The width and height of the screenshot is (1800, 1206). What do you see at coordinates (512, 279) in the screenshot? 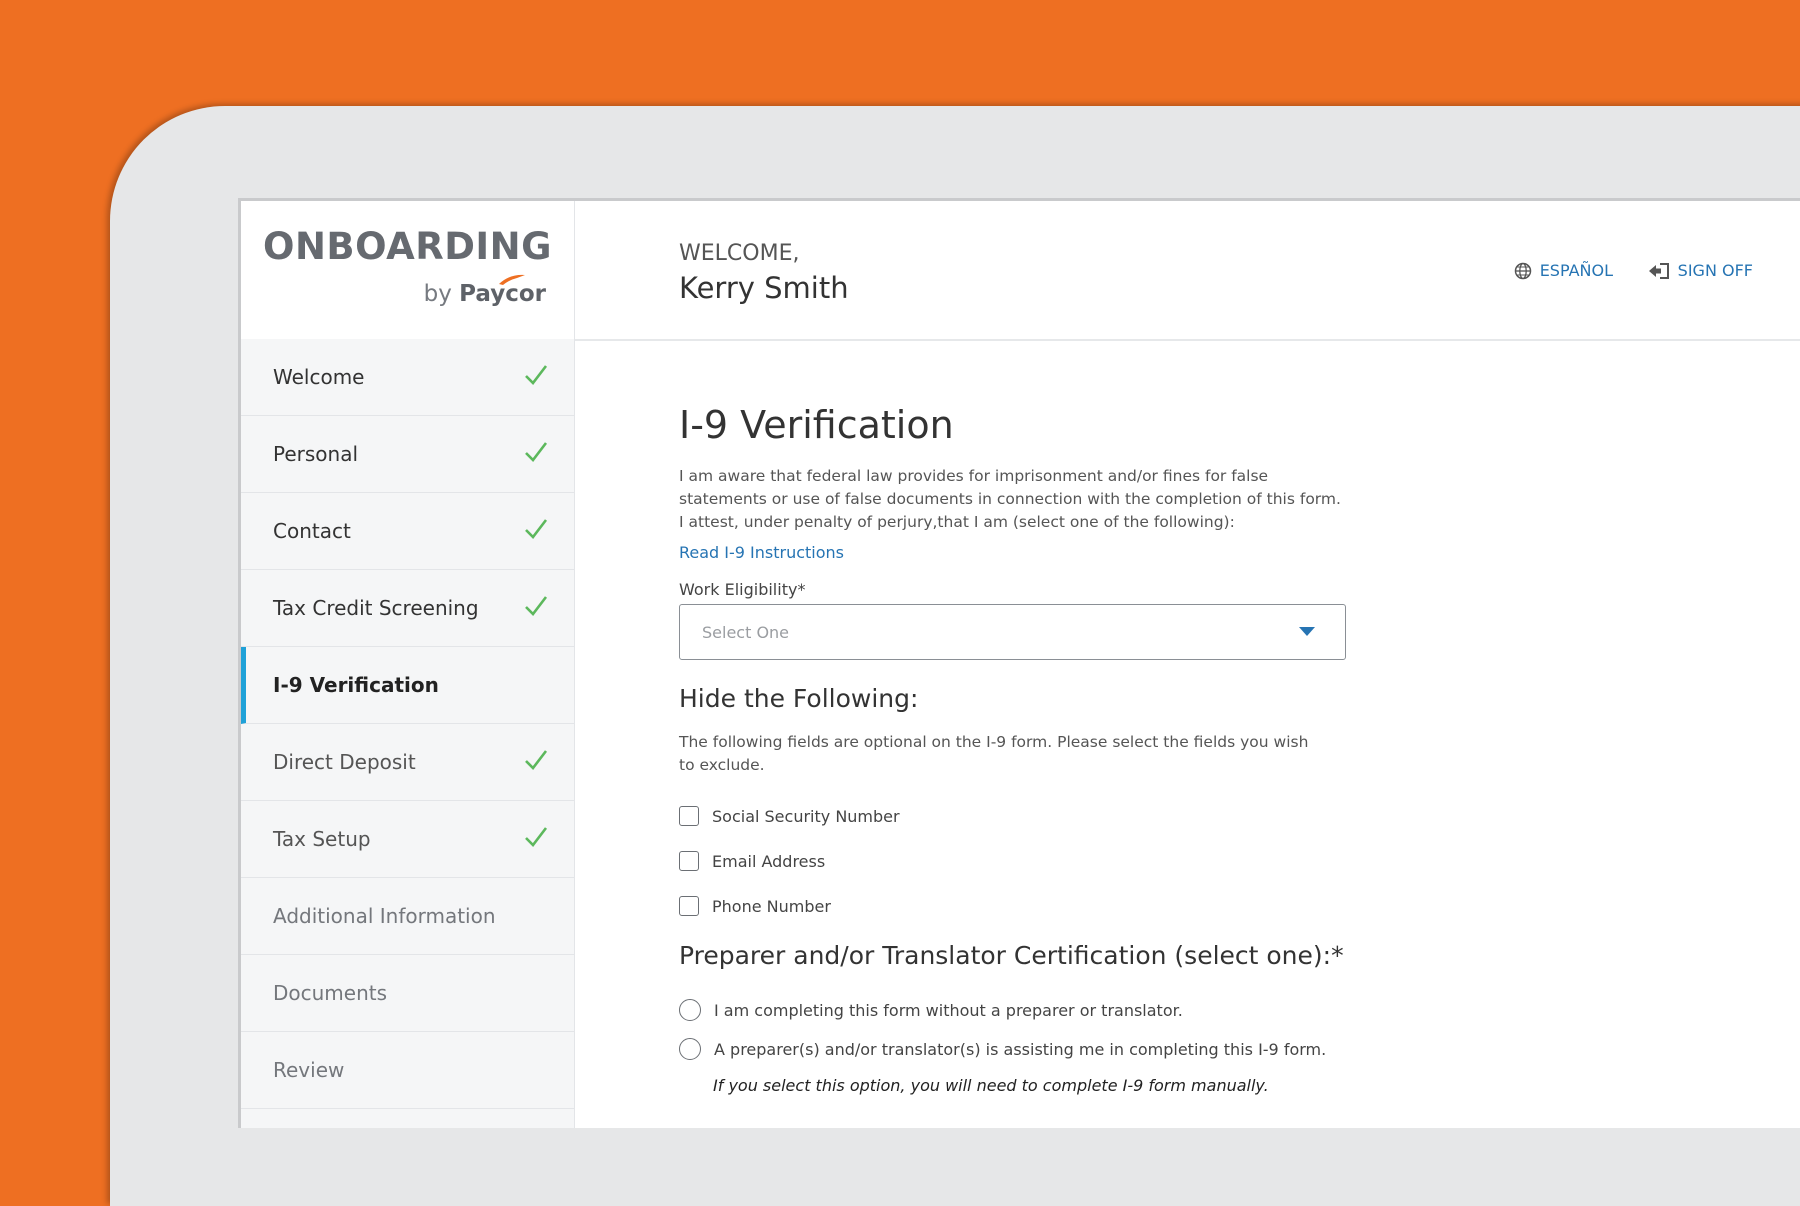
I see `paycor-swoosh-icon` at bounding box center [512, 279].